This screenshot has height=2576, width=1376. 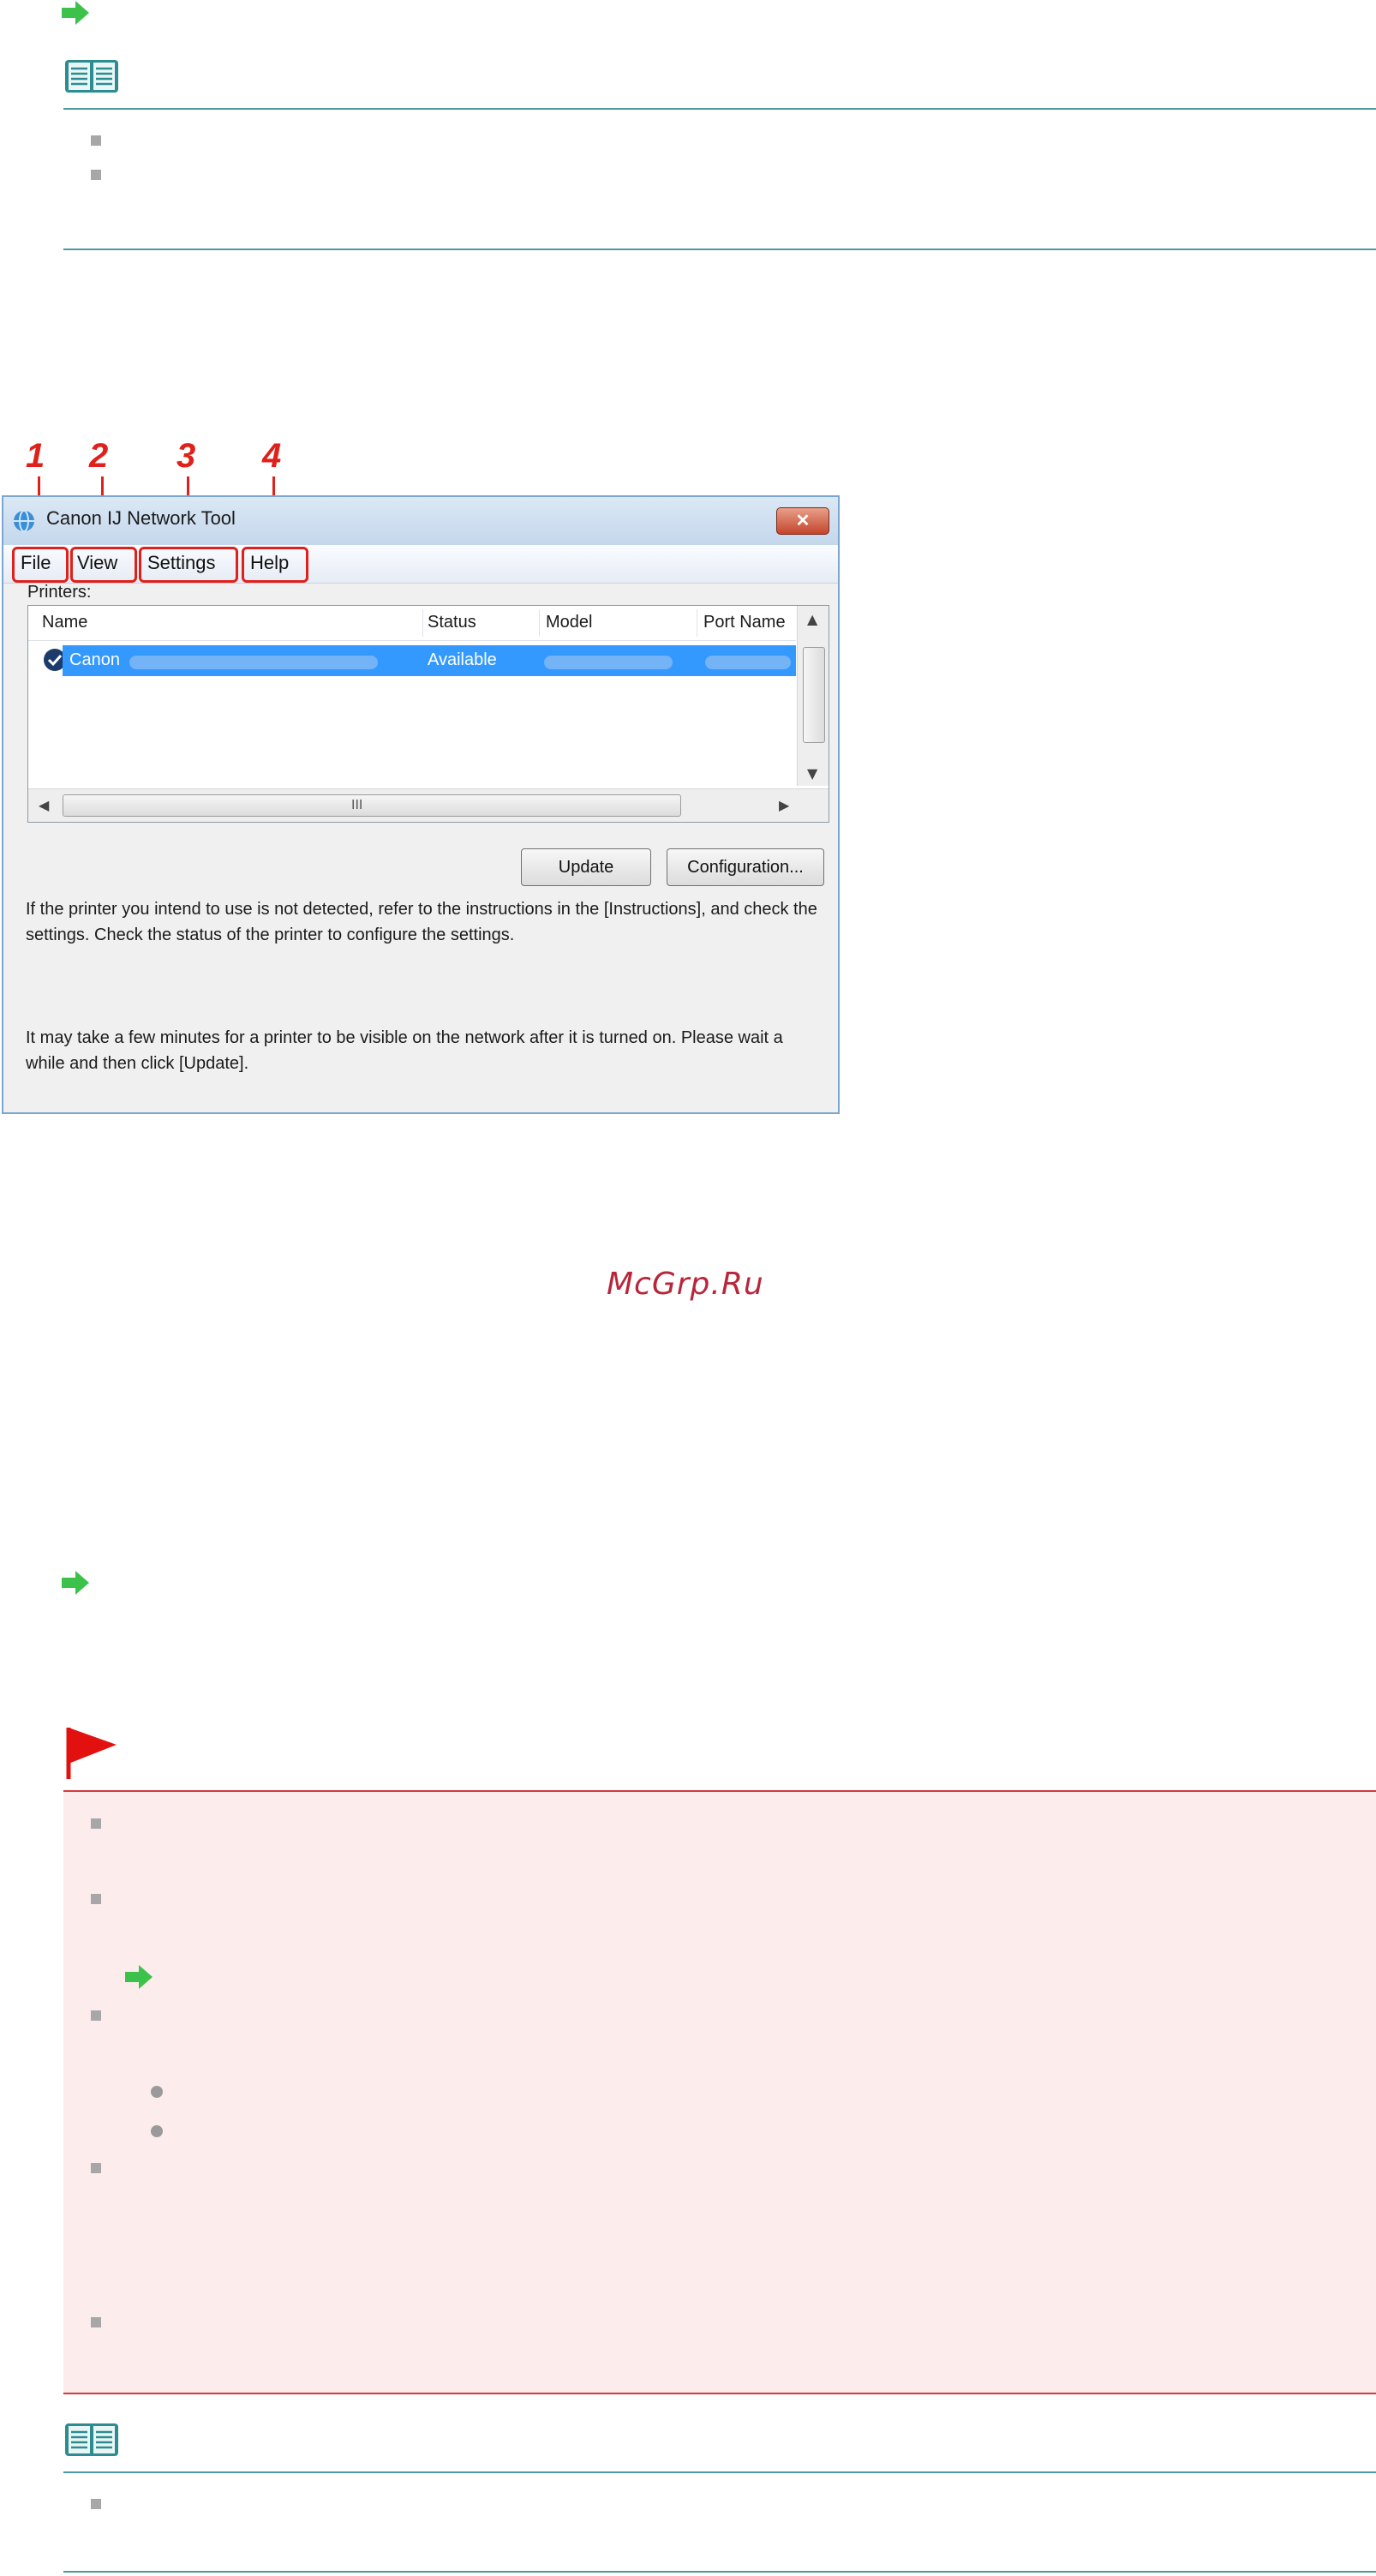 What do you see at coordinates (91, 1753) in the screenshot?
I see `red-flag-icon` at bounding box center [91, 1753].